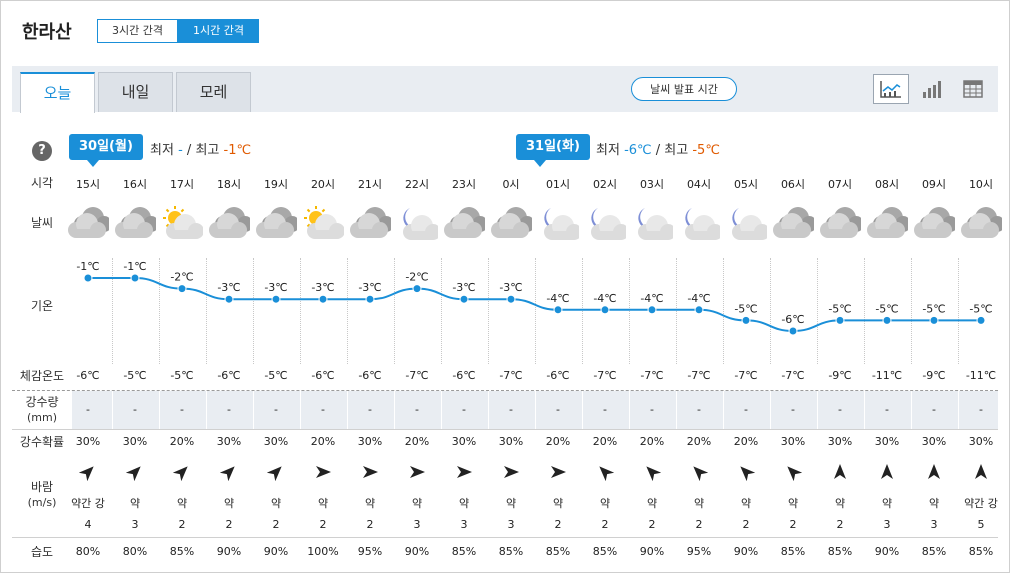  Describe the element at coordinates (792, 319) in the screenshot. I see `temperature-label: -6℃` at that location.